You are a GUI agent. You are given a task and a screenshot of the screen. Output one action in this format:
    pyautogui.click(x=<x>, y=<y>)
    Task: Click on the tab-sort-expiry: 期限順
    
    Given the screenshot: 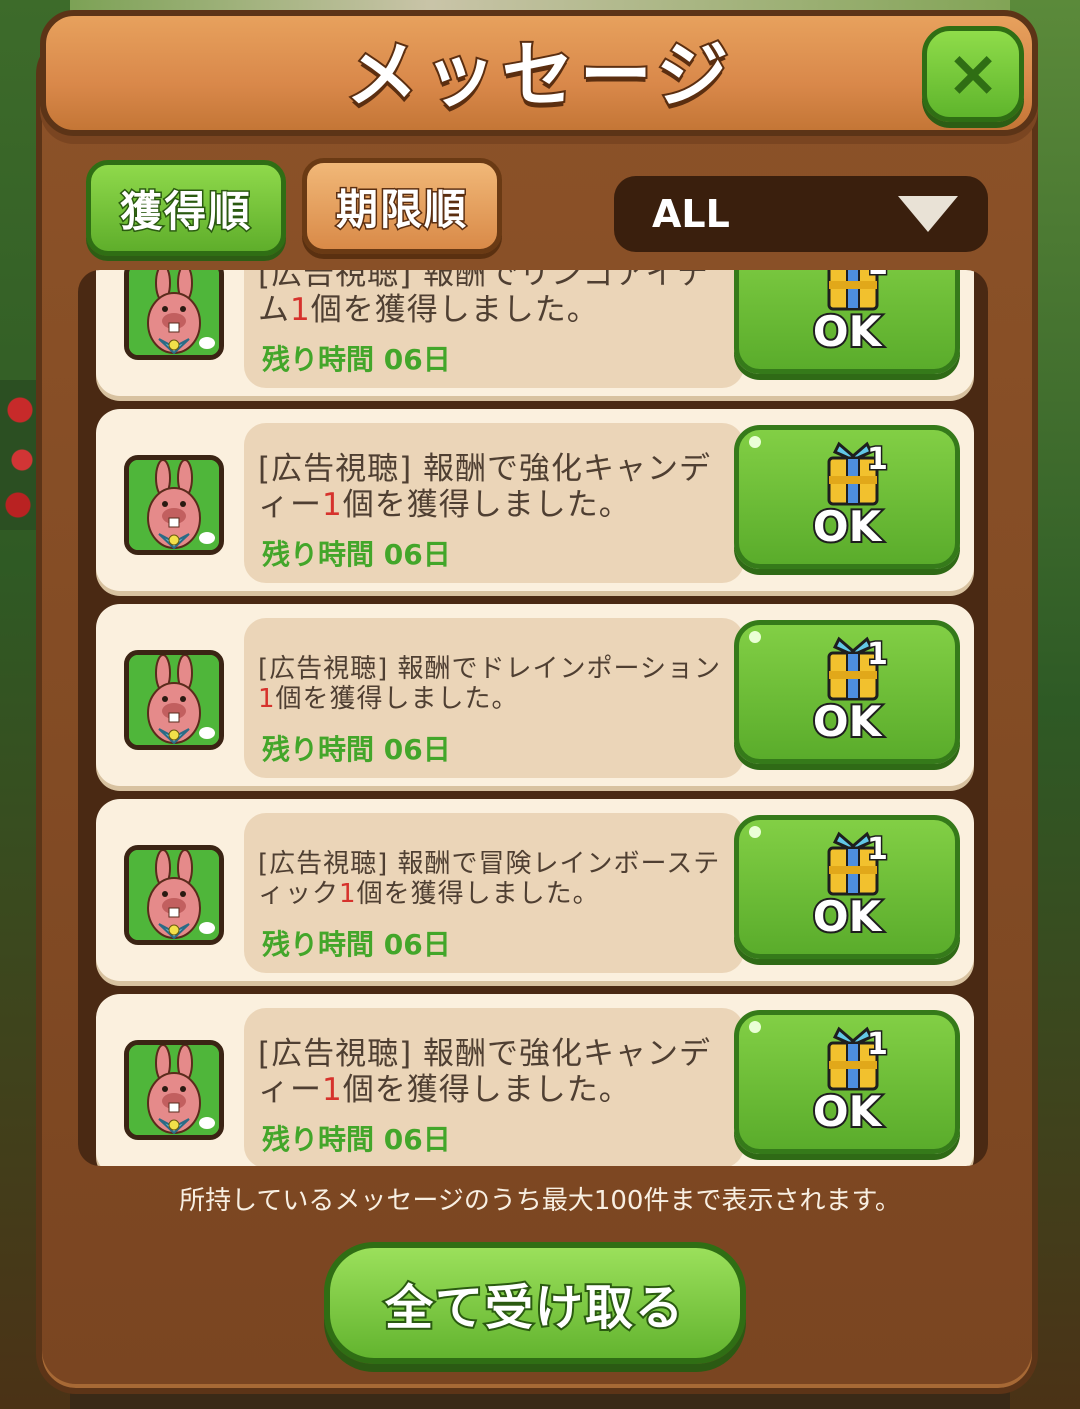 What is the action you would take?
    pyautogui.click(x=402, y=206)
    